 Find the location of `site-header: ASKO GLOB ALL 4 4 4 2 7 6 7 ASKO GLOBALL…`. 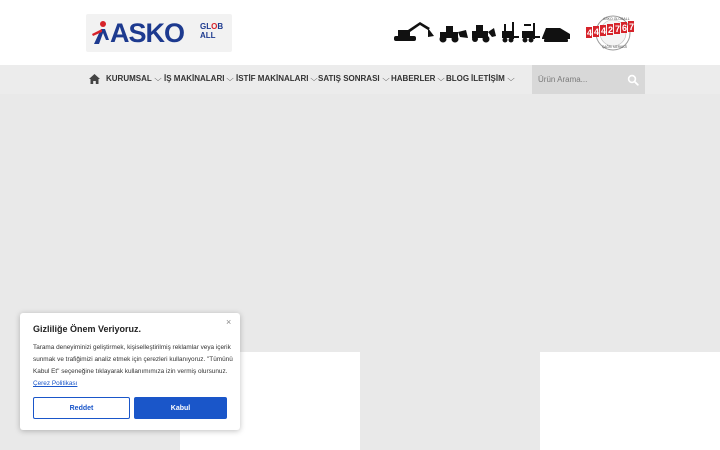

site-header: ASKO GLOB ALL 4 4 4 2 7 6 7 ASKO GLOBALL… is located at coordinates (360, 32).